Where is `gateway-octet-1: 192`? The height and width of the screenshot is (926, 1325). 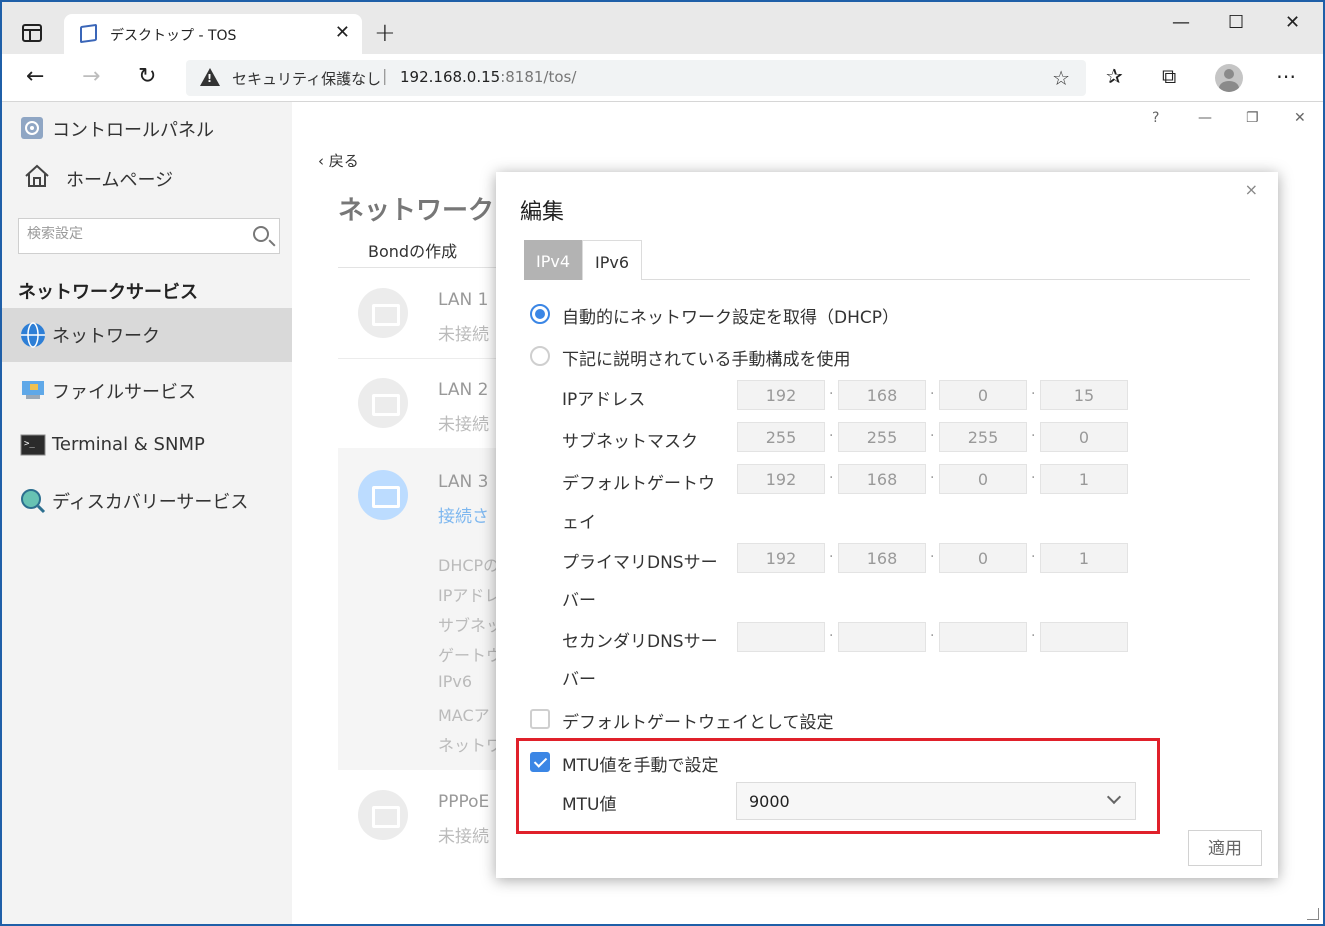
gateway-octet-1: 192 is located at coordinates (781, 479).